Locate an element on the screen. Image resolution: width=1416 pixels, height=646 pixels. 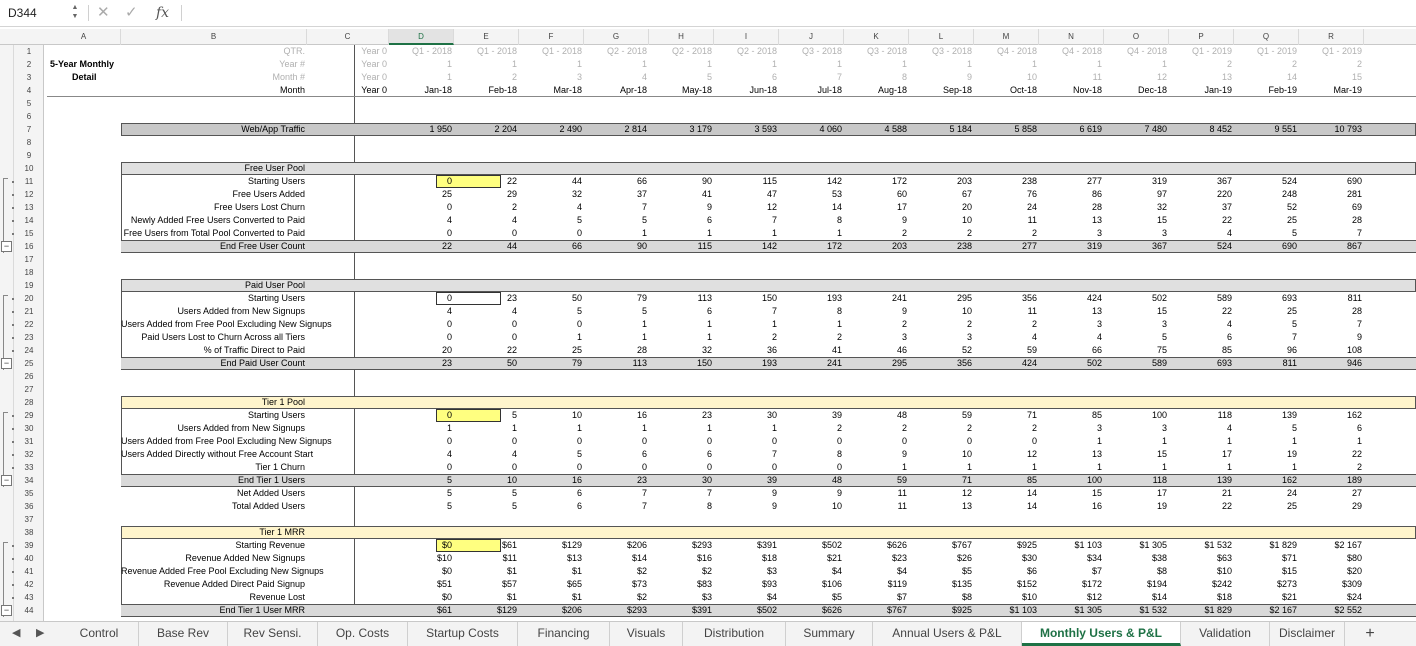
row-header-40: 40 is located at coordinates (29, 558).